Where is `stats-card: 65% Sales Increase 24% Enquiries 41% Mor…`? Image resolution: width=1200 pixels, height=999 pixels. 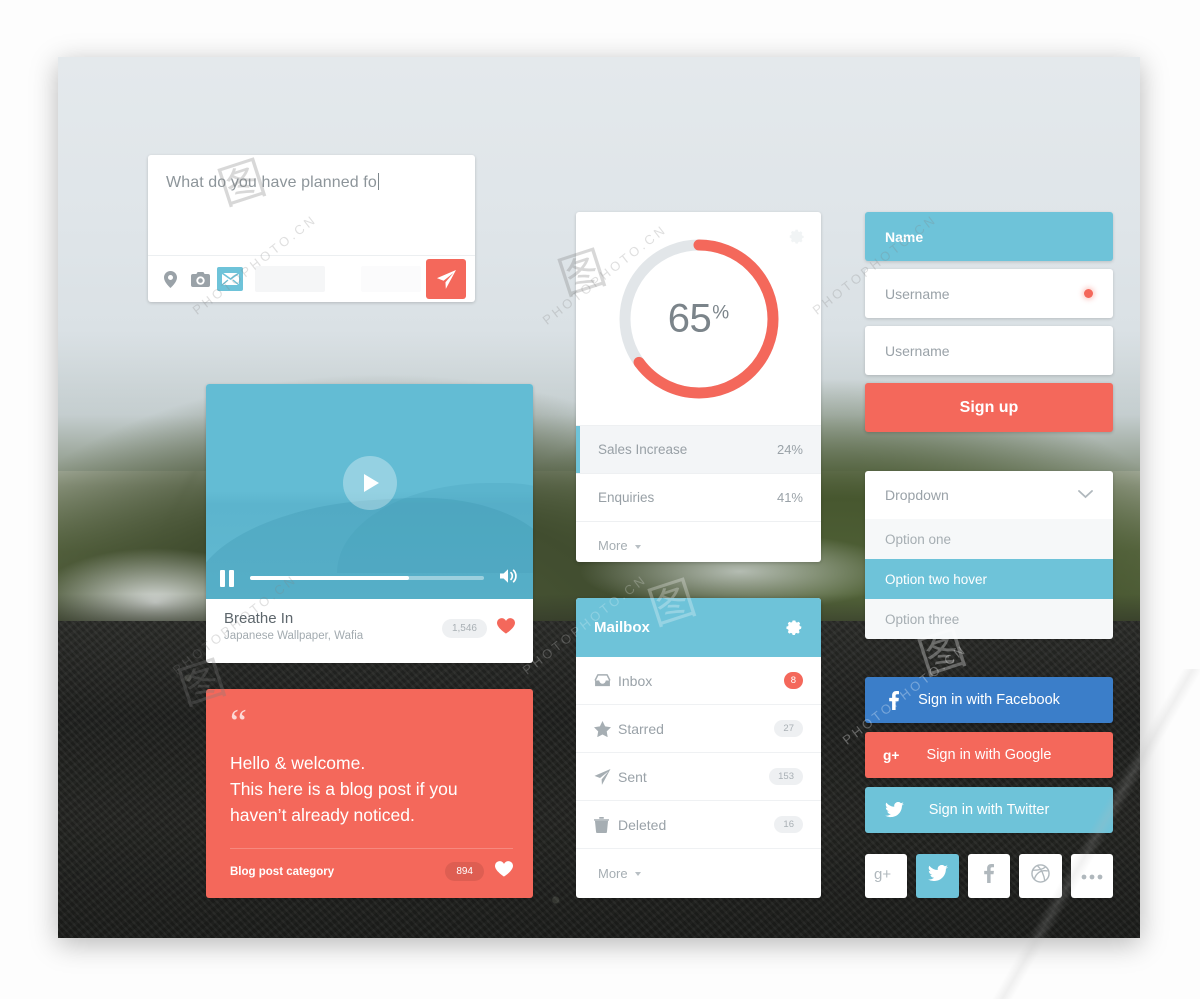
stats-card: 65% Sales Increase 24% Enquiries 41% Mor… is located at coordinates (698, 387).